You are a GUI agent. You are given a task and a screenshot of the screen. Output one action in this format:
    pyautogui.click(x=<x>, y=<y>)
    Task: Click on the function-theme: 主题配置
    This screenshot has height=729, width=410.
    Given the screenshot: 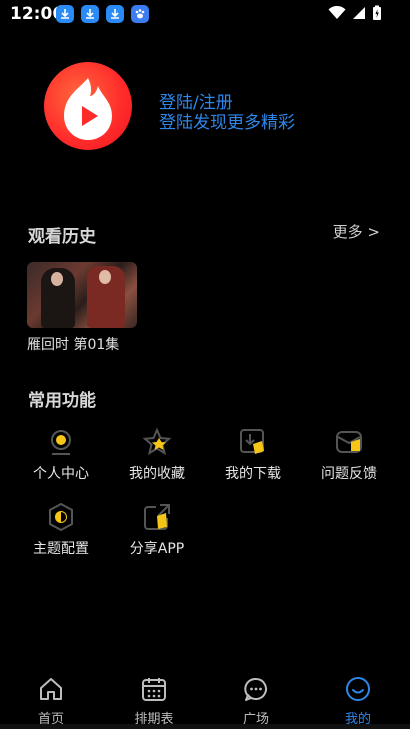 What is the action you would take?
    pyautogui.click(x=61, y=530)
    